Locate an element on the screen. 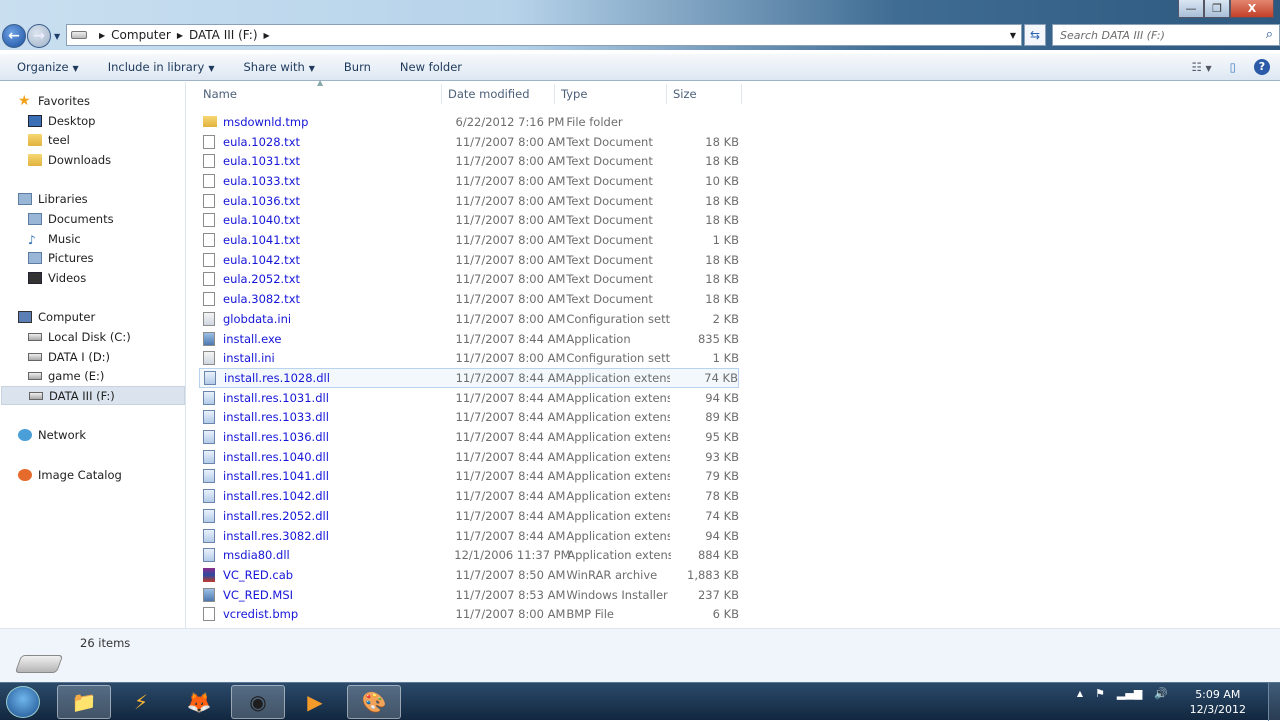 The width and height of the screenshot is (1280, 721). sidebar-item-teel: teel is located at coordinates (49, 139).